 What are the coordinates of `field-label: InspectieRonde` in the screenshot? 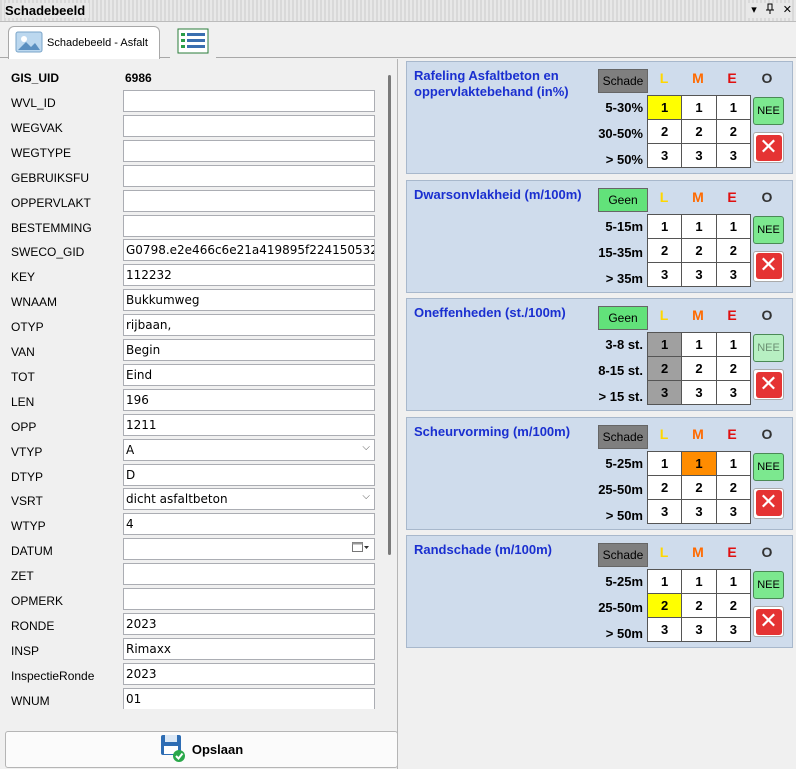 It's located at (53, 675).